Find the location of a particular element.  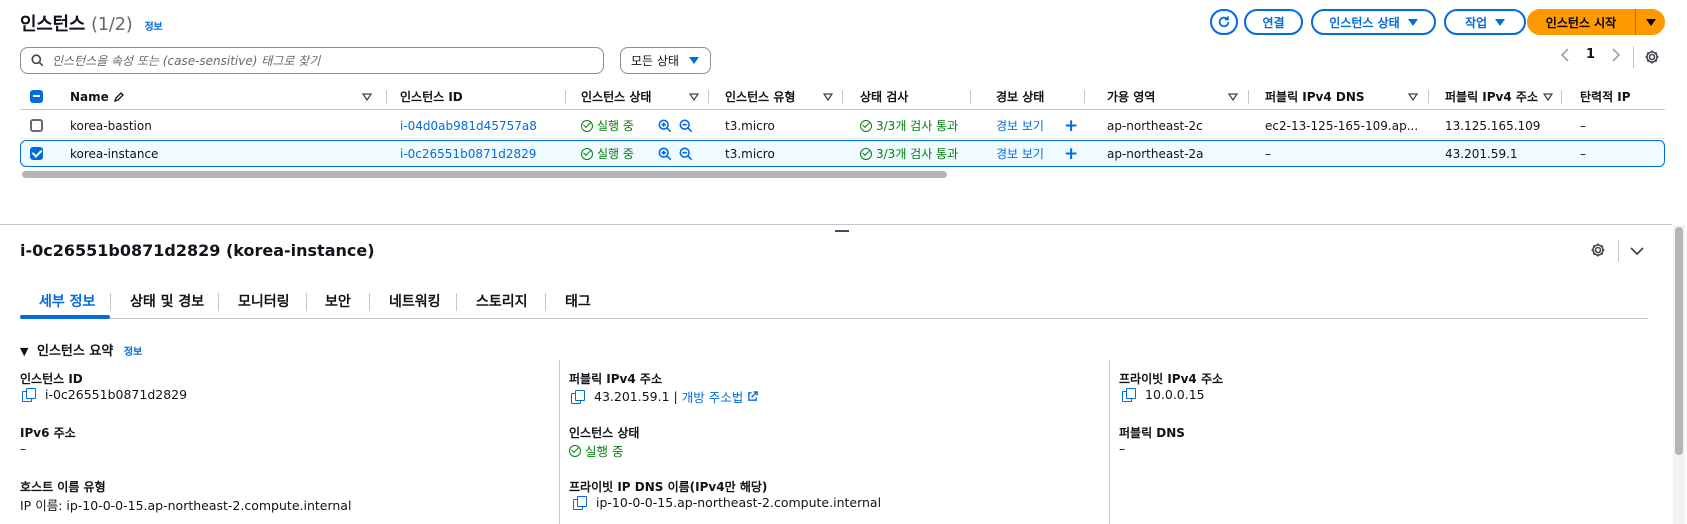

caret-down-icon is located at coordinates (1650, 22).